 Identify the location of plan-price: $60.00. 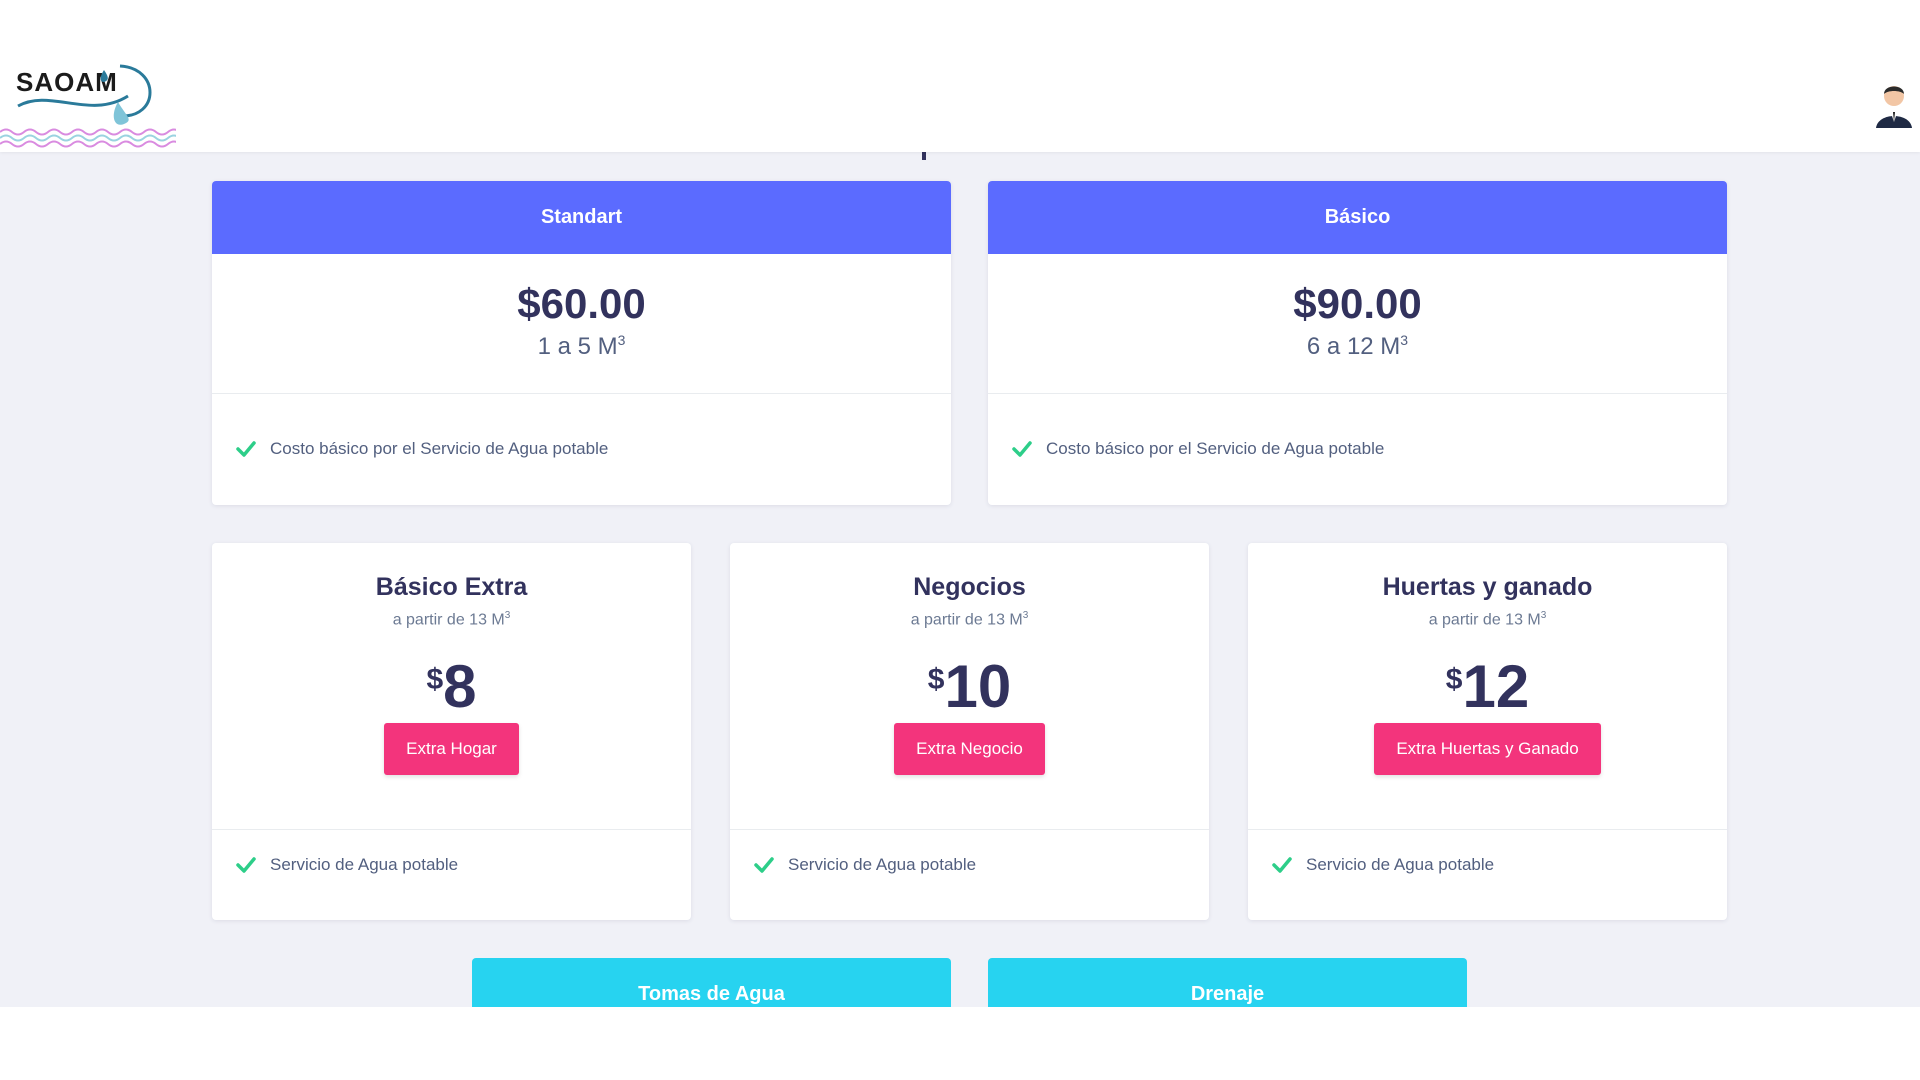
(581, 303).